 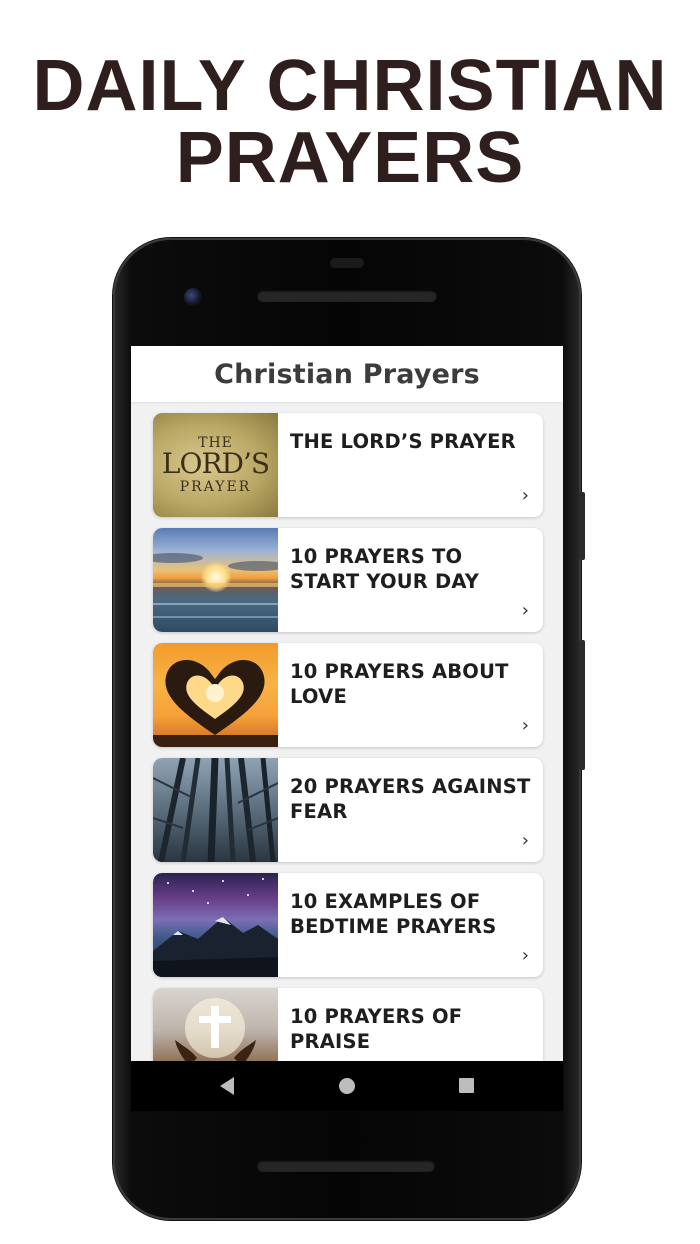 I want to click on front-camera-icon, so click(x=193, y=297).